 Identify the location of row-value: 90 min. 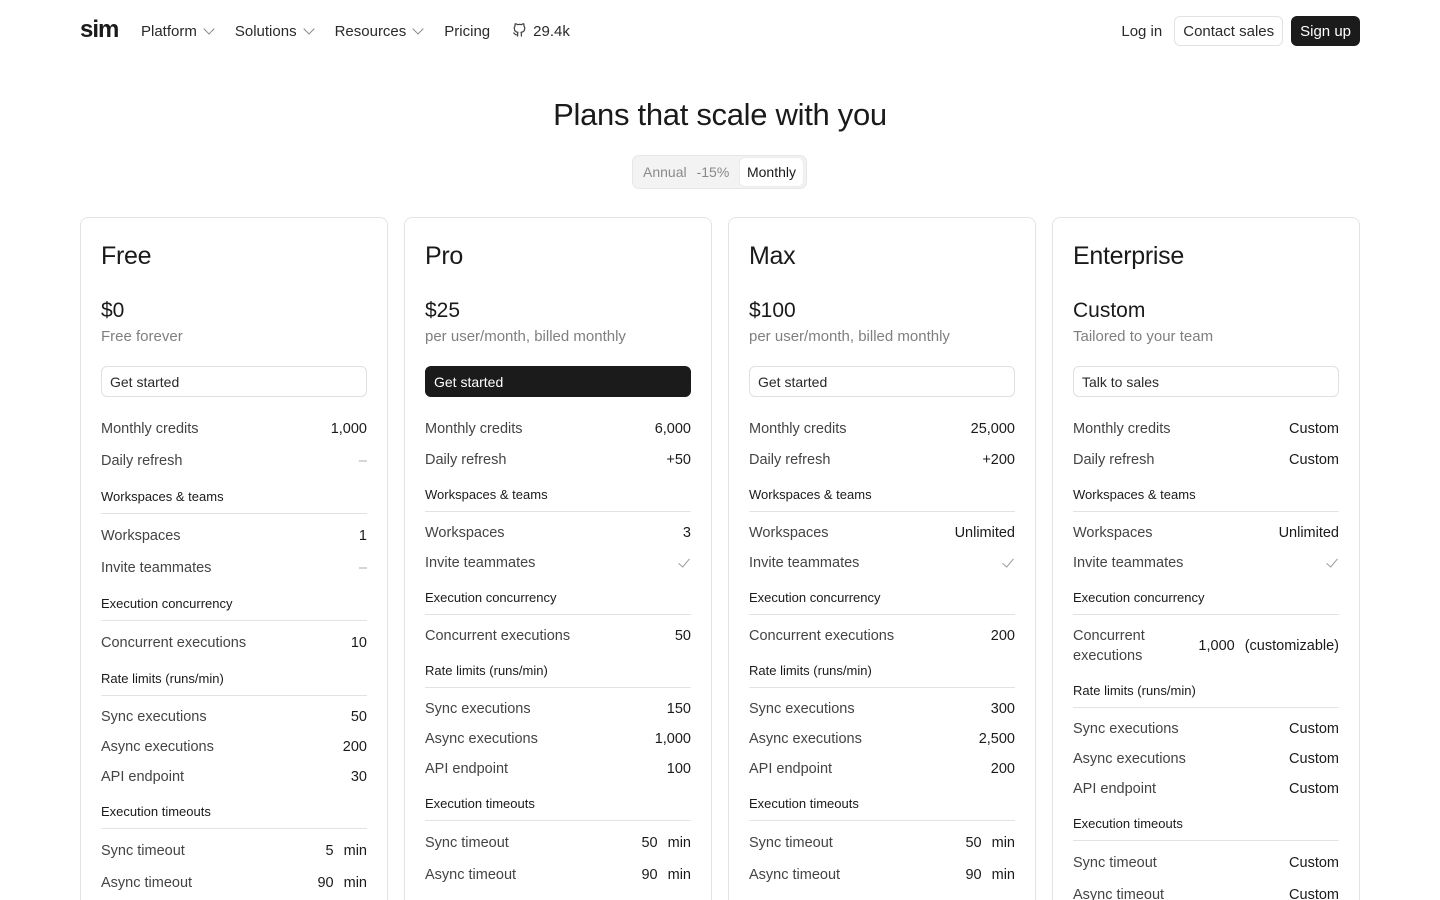
(342, 883).